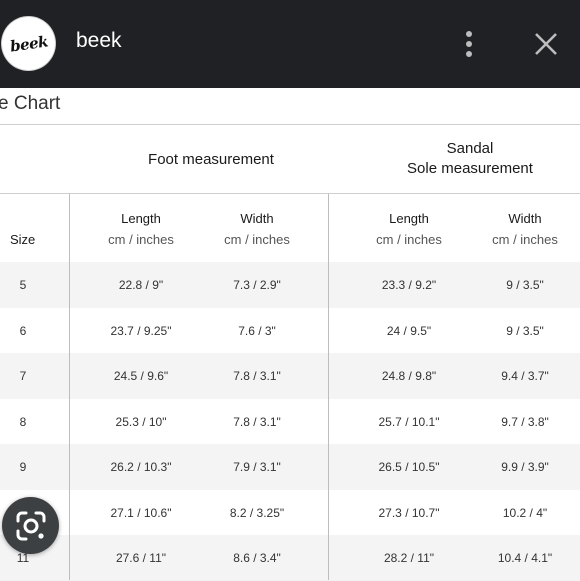 Image resolution: width=580 pixels, height=581 pixels. Describe the element at coordinates (141, 284) in the screenshot. I see `foot-length-cell: 22.8 / 9"` at that location.